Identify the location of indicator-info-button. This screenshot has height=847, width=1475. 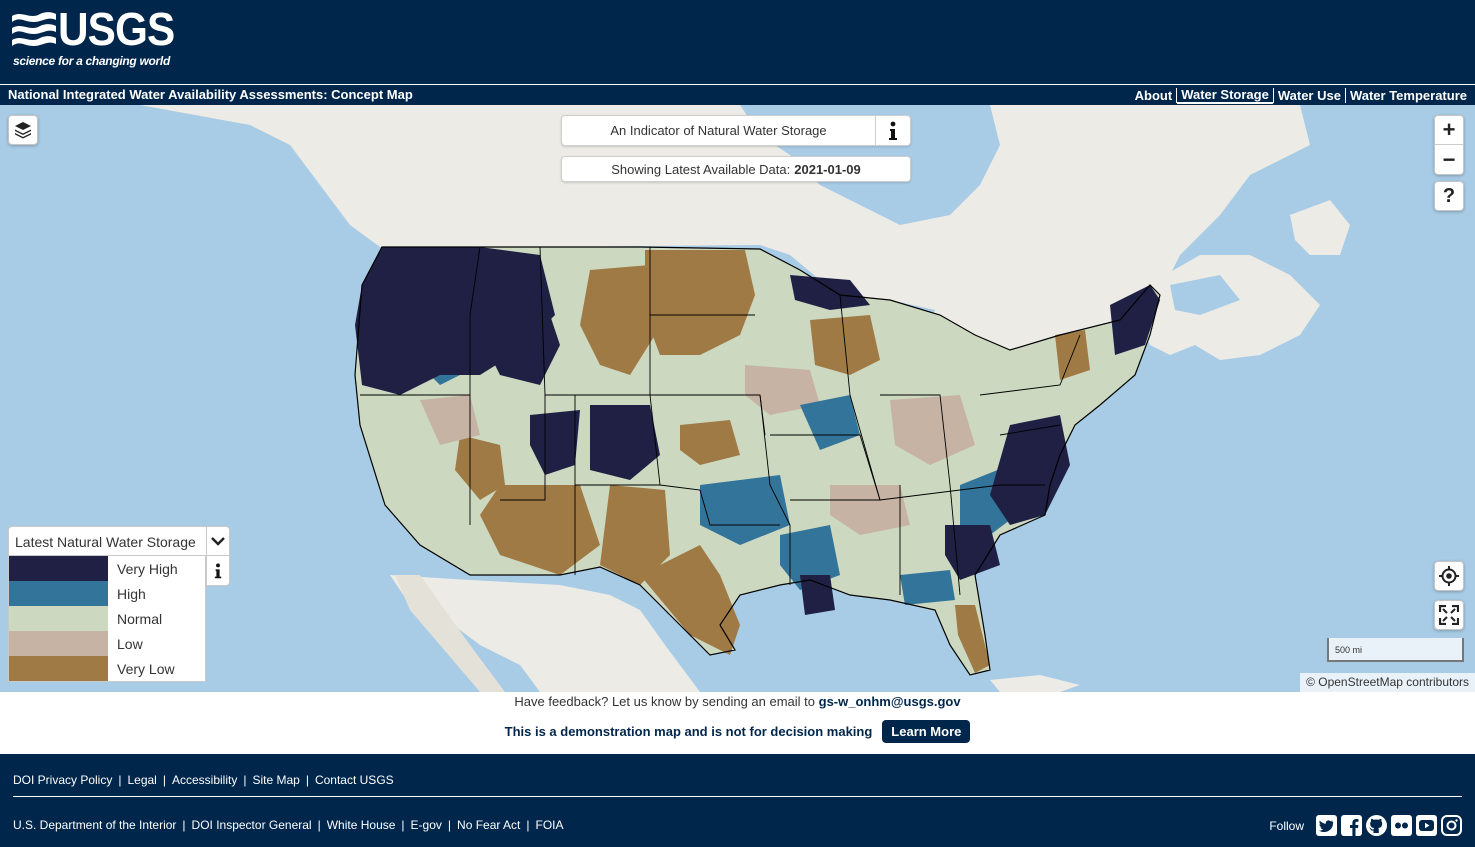
(892, 130).